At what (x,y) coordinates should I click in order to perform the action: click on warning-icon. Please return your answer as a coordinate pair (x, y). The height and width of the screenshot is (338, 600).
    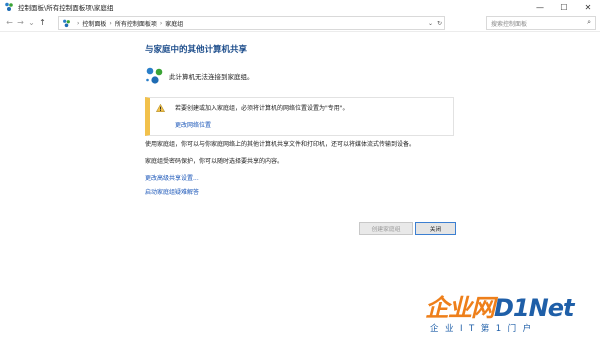
    Looking at the image, I should click on (160, 108).